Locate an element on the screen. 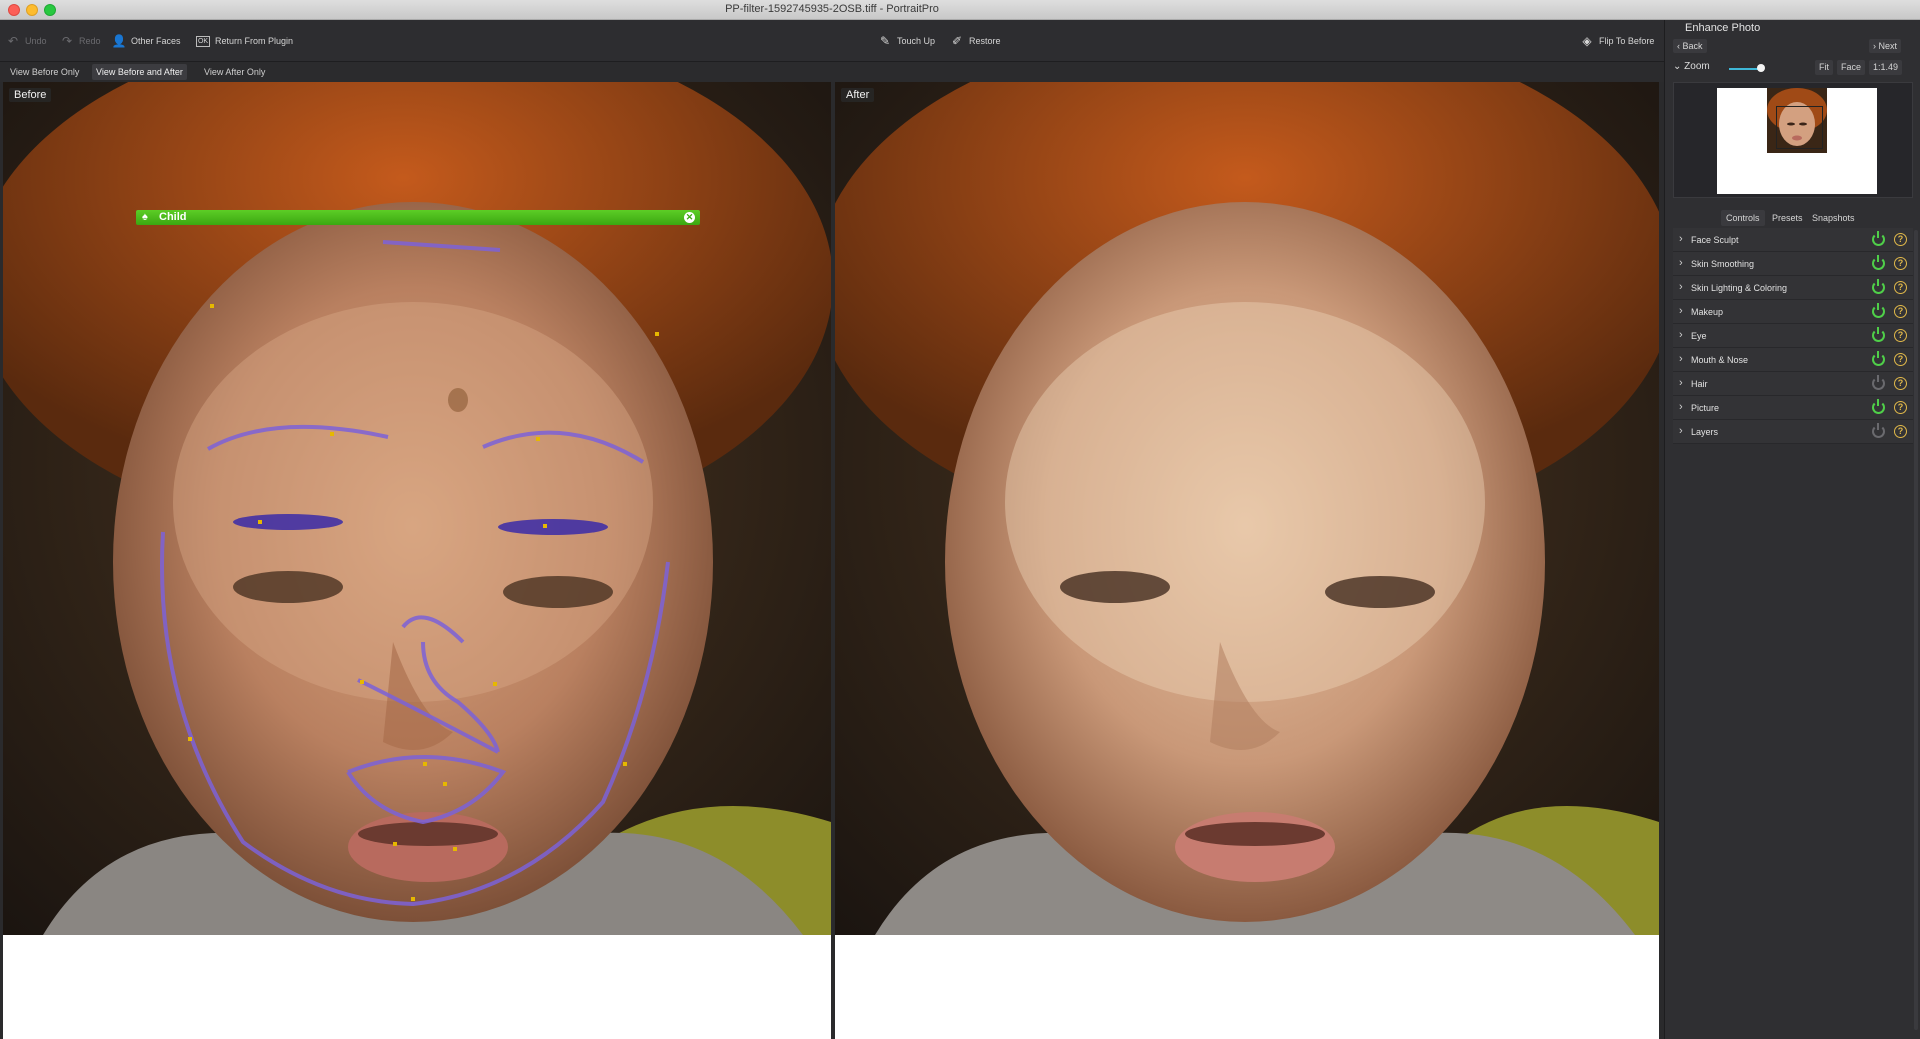  navigator-box is located at coordinates (1793, 140).